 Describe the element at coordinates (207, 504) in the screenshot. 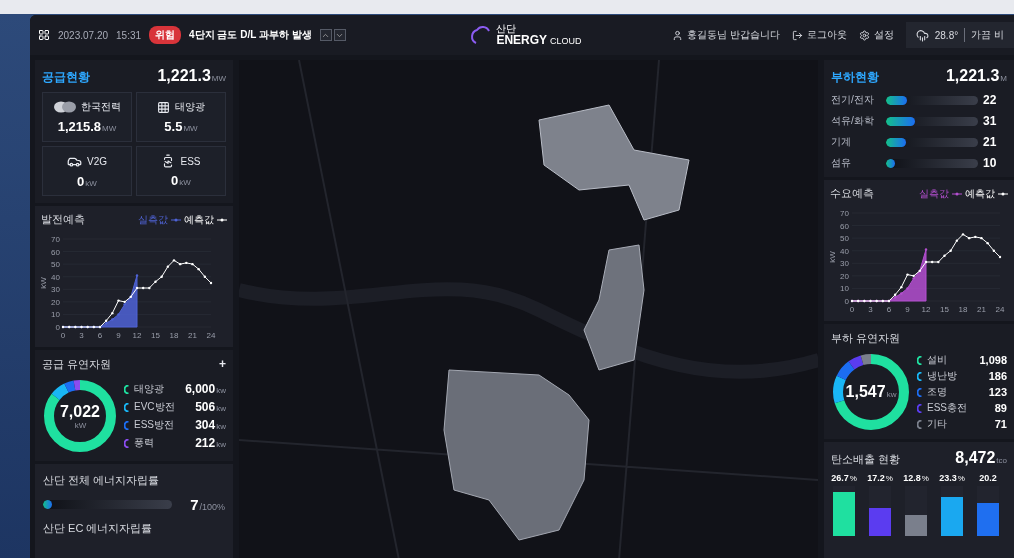

I see `rate-value: 7/100%` at that location.